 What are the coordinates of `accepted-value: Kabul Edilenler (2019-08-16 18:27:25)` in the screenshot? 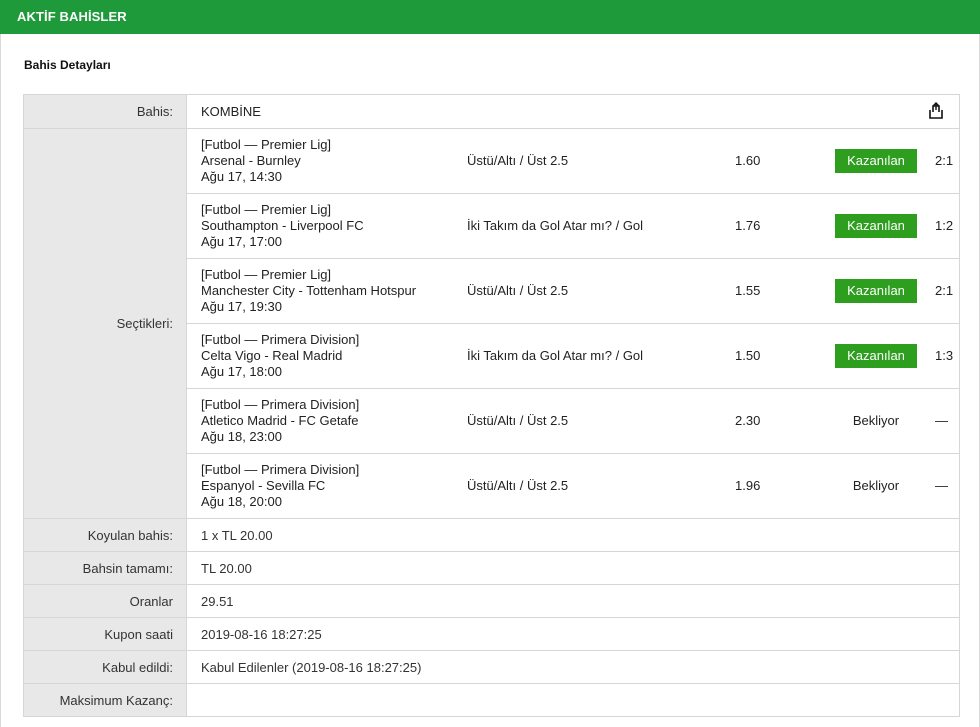 It's located at (573, 667).